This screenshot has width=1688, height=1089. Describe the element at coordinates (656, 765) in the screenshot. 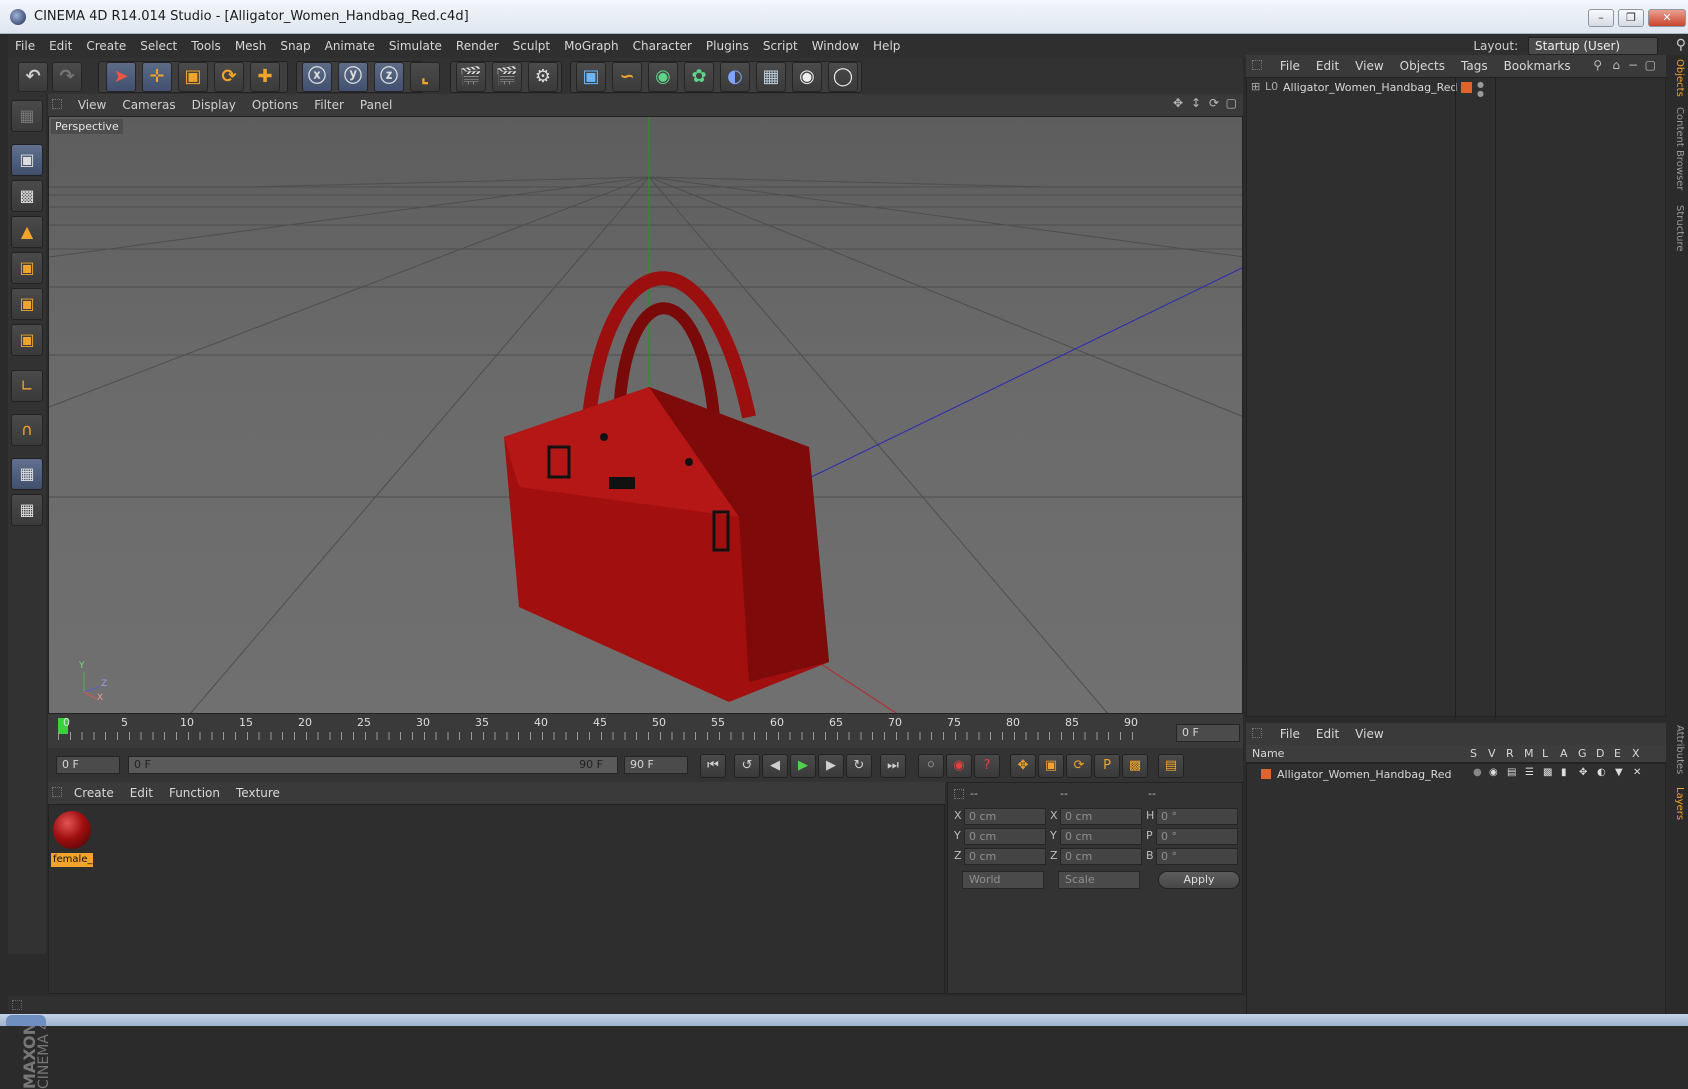

I see `end-frame-field: 90 F` at that location.